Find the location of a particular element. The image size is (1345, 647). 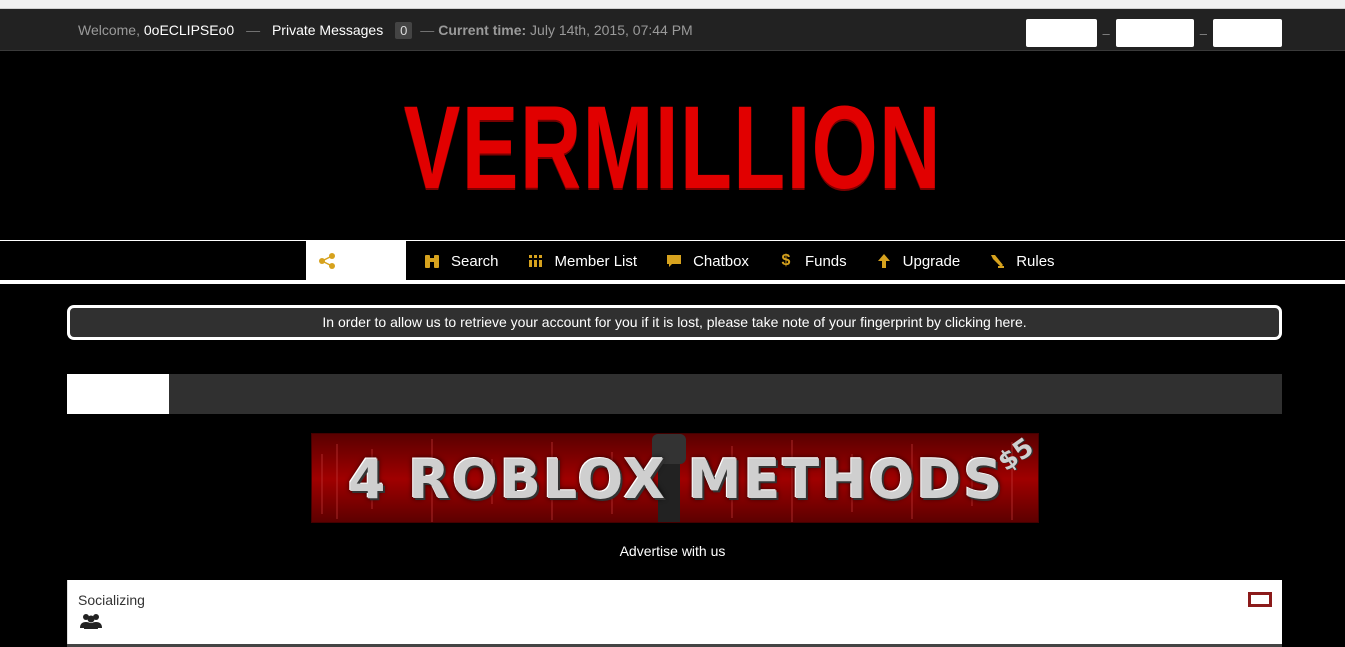

share-icon is located at coordinates (327, 261).